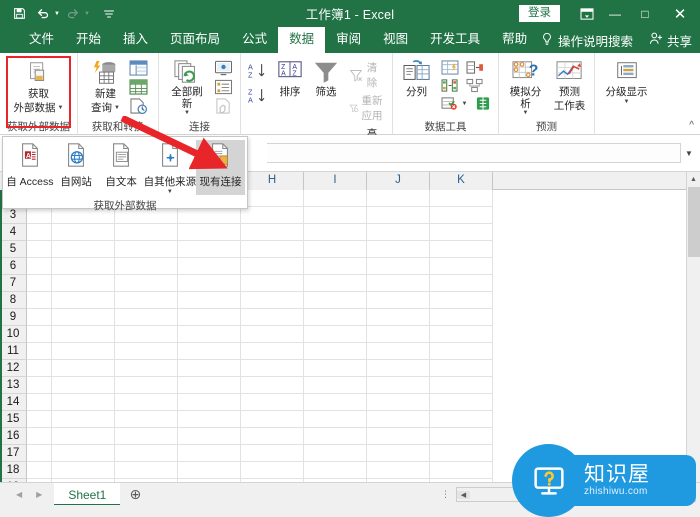  Describe the element at coordinates (398, 419) in the screenshot. I see `grid-cell-J15` at that location.